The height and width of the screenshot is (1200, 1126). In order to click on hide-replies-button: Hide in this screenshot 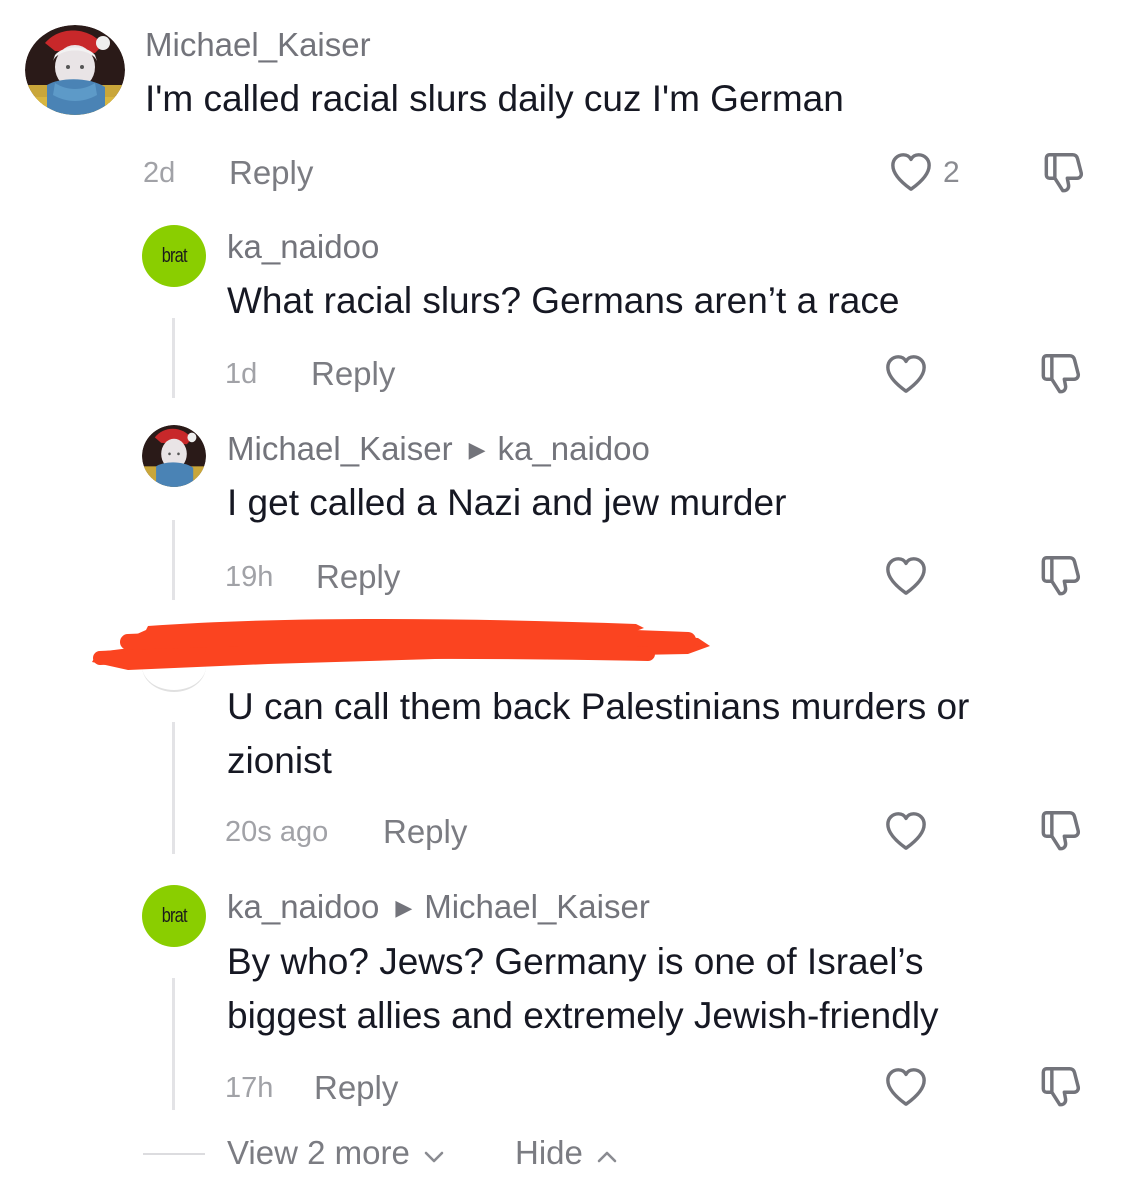, I will do `click(566, 1153)`.